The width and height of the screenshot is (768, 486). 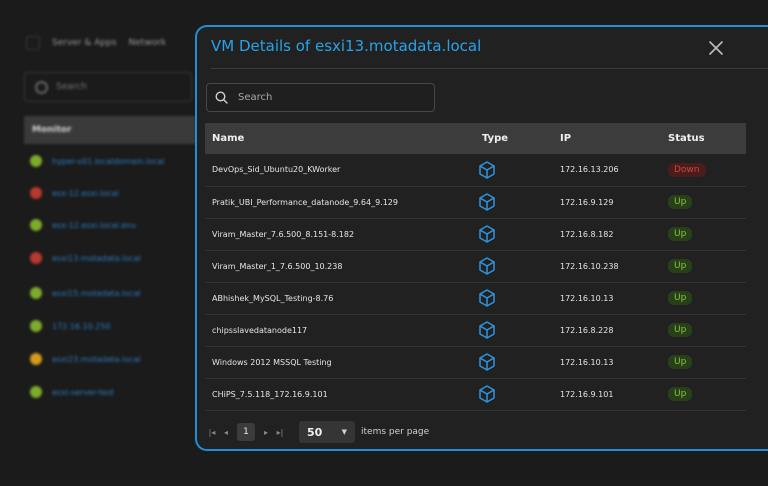 I want to click on search-input, so click(x=328, y=97).